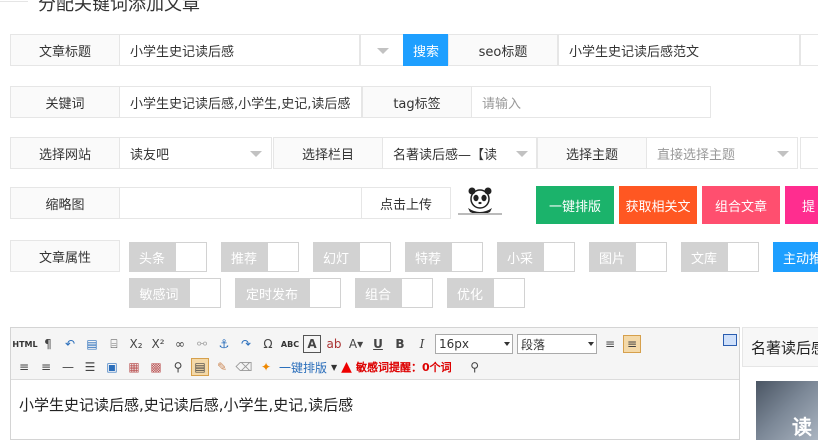 The width and height of the screenshot is (818, 440). What do you see at coordinates (444, 257) in the screenshot?
I see `attr-toggle-special: 特荐` at bounding box center [444, 257].